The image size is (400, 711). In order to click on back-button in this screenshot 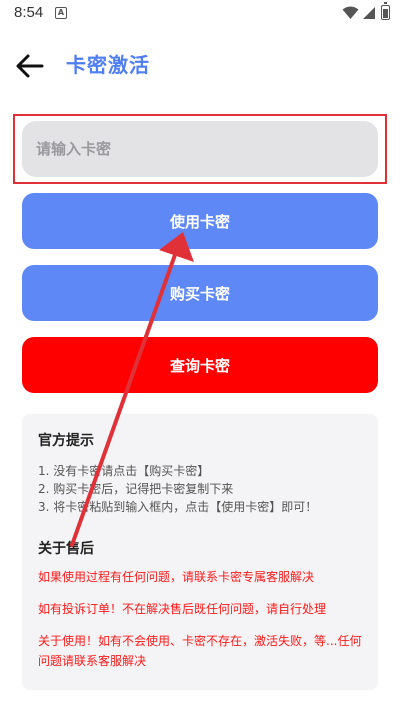, I will do `click(30, 66)`.